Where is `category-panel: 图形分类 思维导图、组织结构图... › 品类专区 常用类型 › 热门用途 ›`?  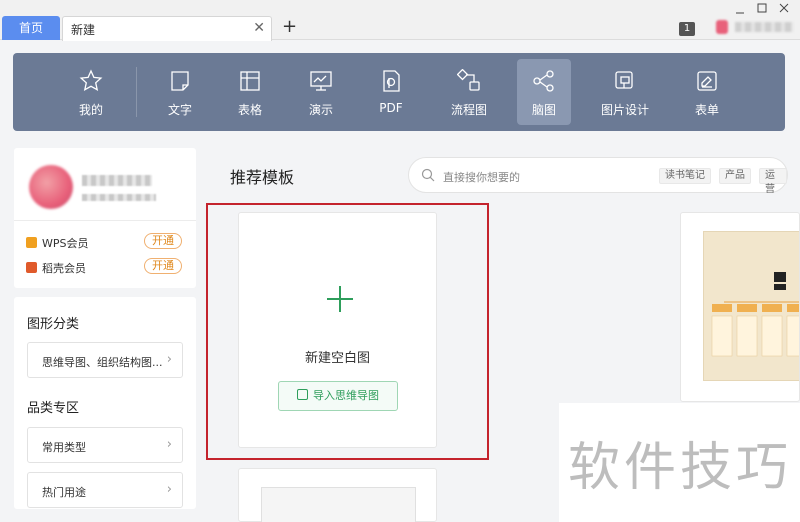 category-panel: 图形分类 思维导图、组织结构图... › 品类专区 常用类型 › 热门用途 › is located at coordinates (105, 403).